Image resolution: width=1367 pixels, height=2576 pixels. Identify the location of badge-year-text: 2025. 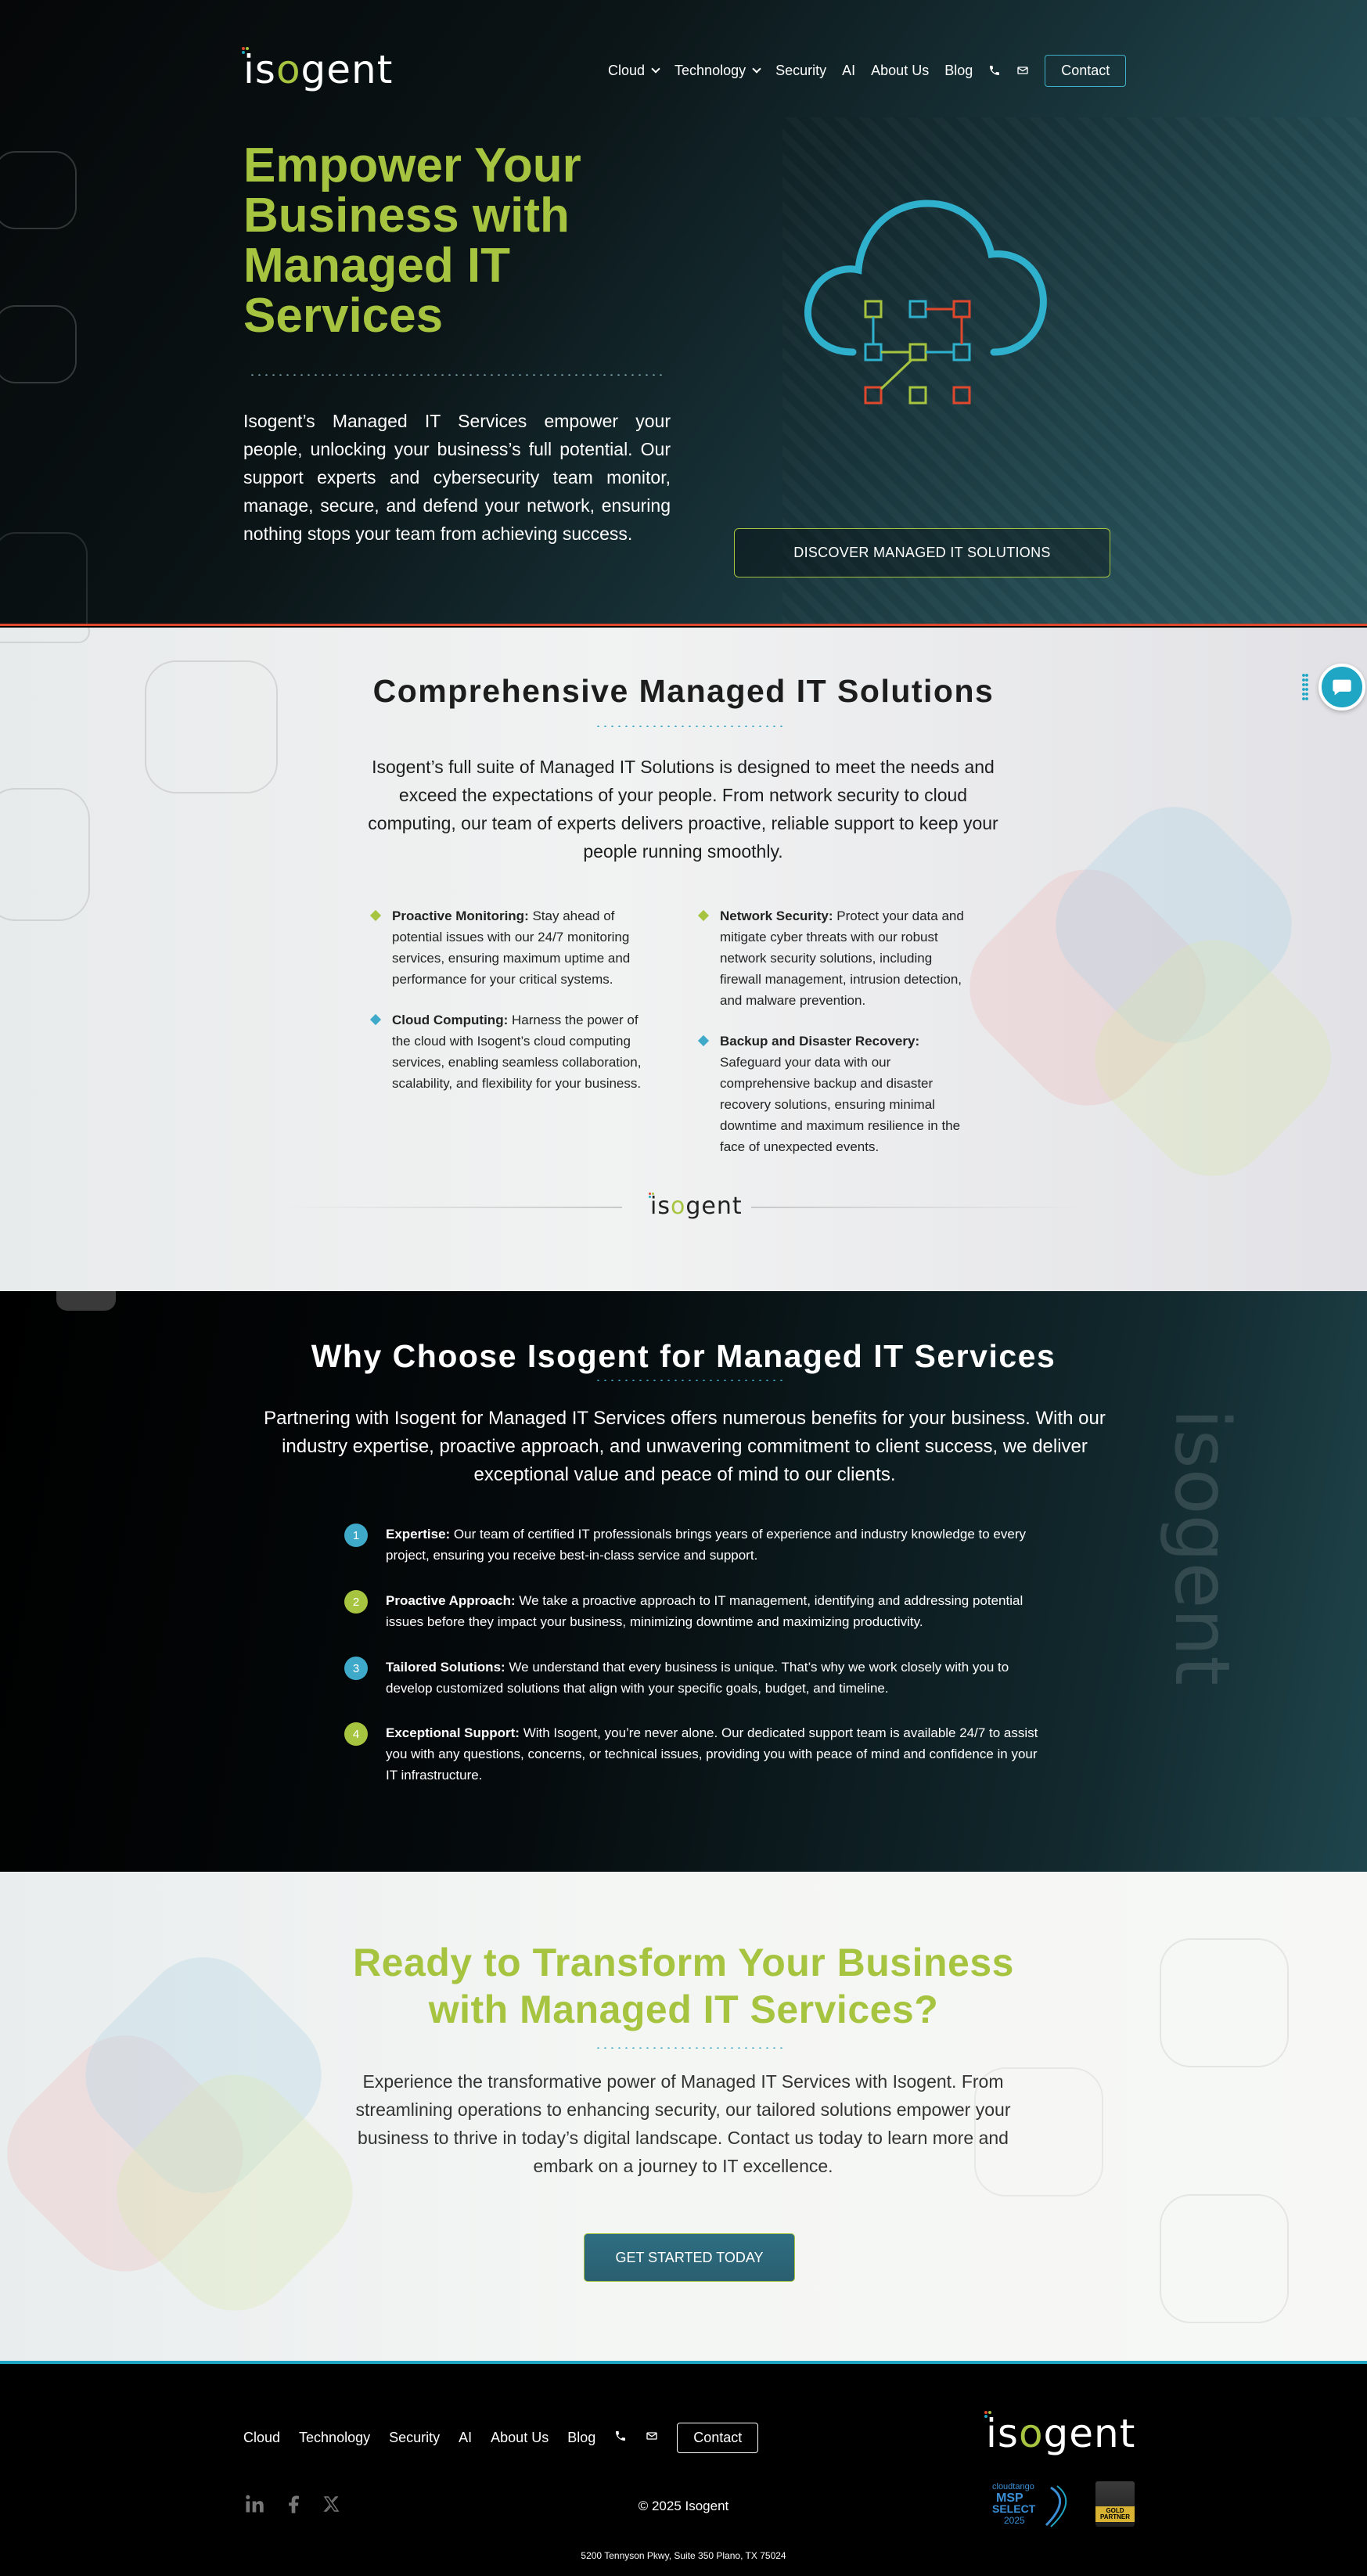
(1014, 2520).